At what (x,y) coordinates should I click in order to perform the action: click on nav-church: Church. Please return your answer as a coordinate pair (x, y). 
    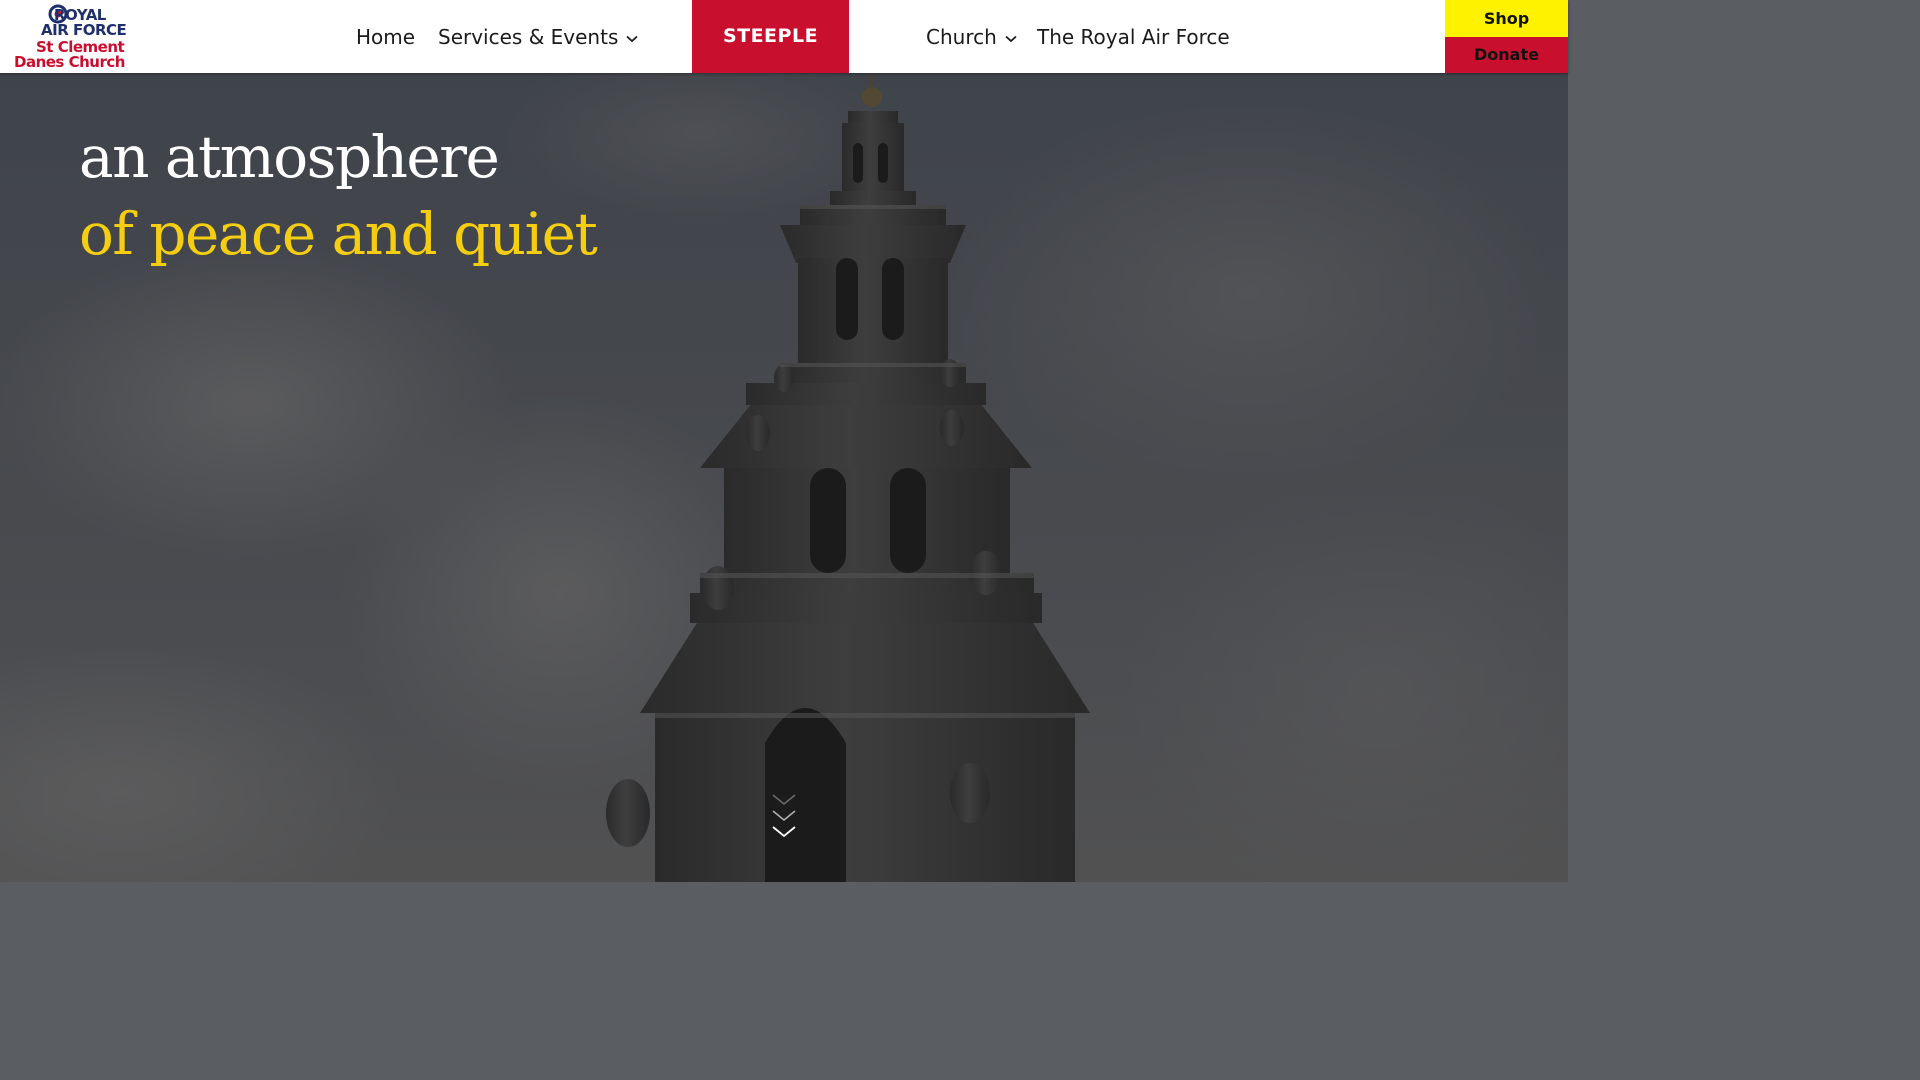
    Looking at the image, I should click on (971, 37).